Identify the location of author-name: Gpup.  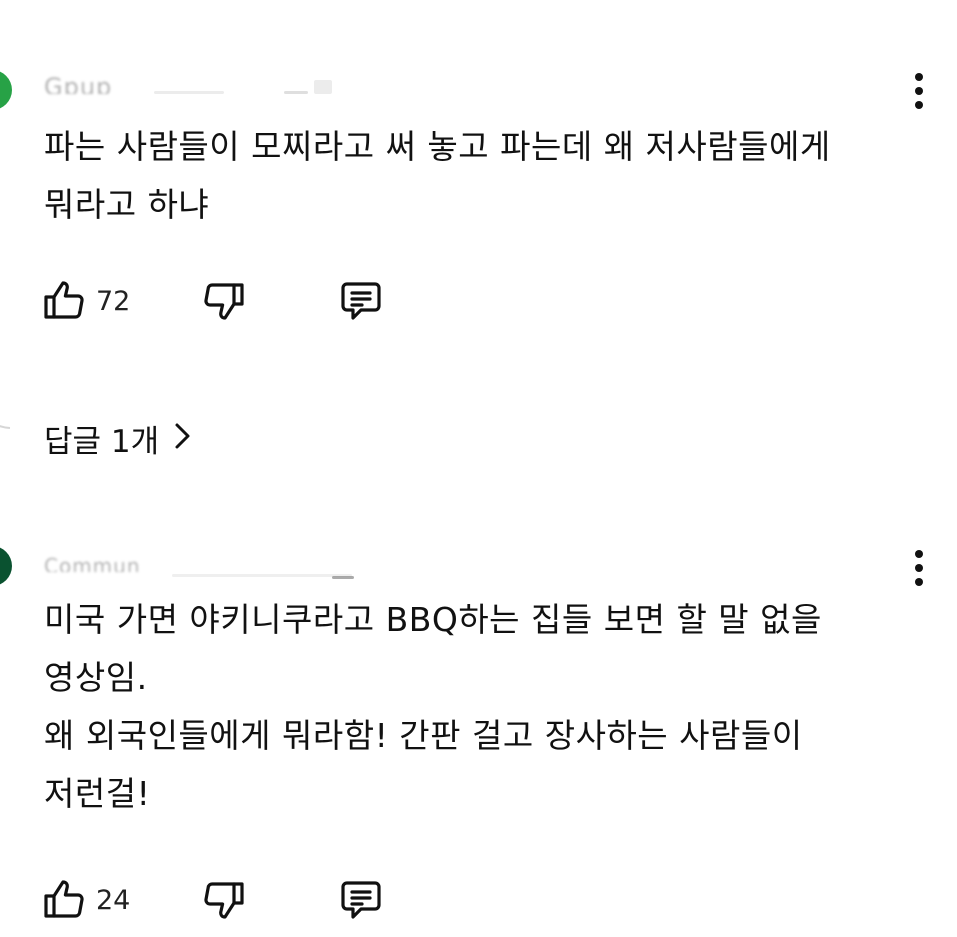
(78, 83).